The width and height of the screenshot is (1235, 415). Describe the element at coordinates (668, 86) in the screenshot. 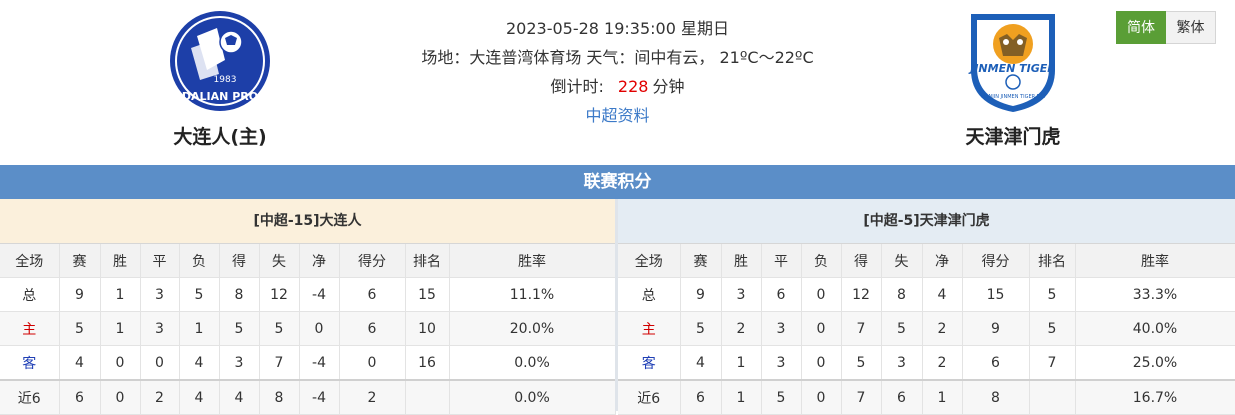

I see `countdown-unit: 分钟` at that location.